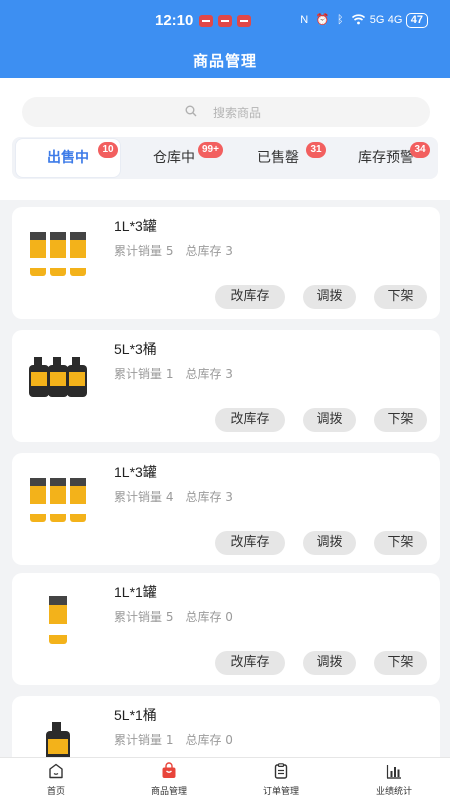  I want to click on shopping-bag-icon, so click(169, 770).